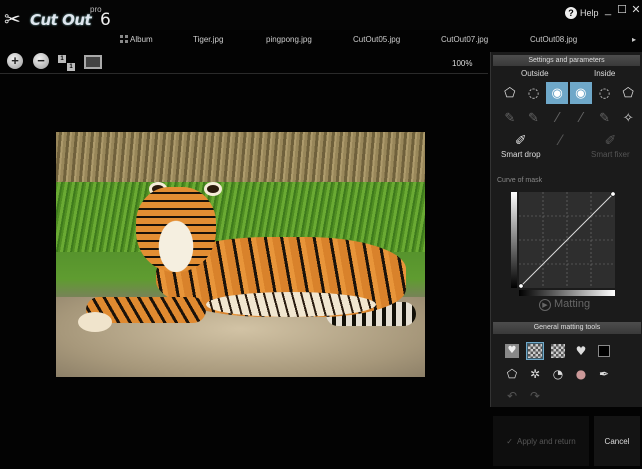  What do you see at coordinates (581, 351) in the screenshot?
I see `heart-button: ♥` at bounding box center [581, 351].